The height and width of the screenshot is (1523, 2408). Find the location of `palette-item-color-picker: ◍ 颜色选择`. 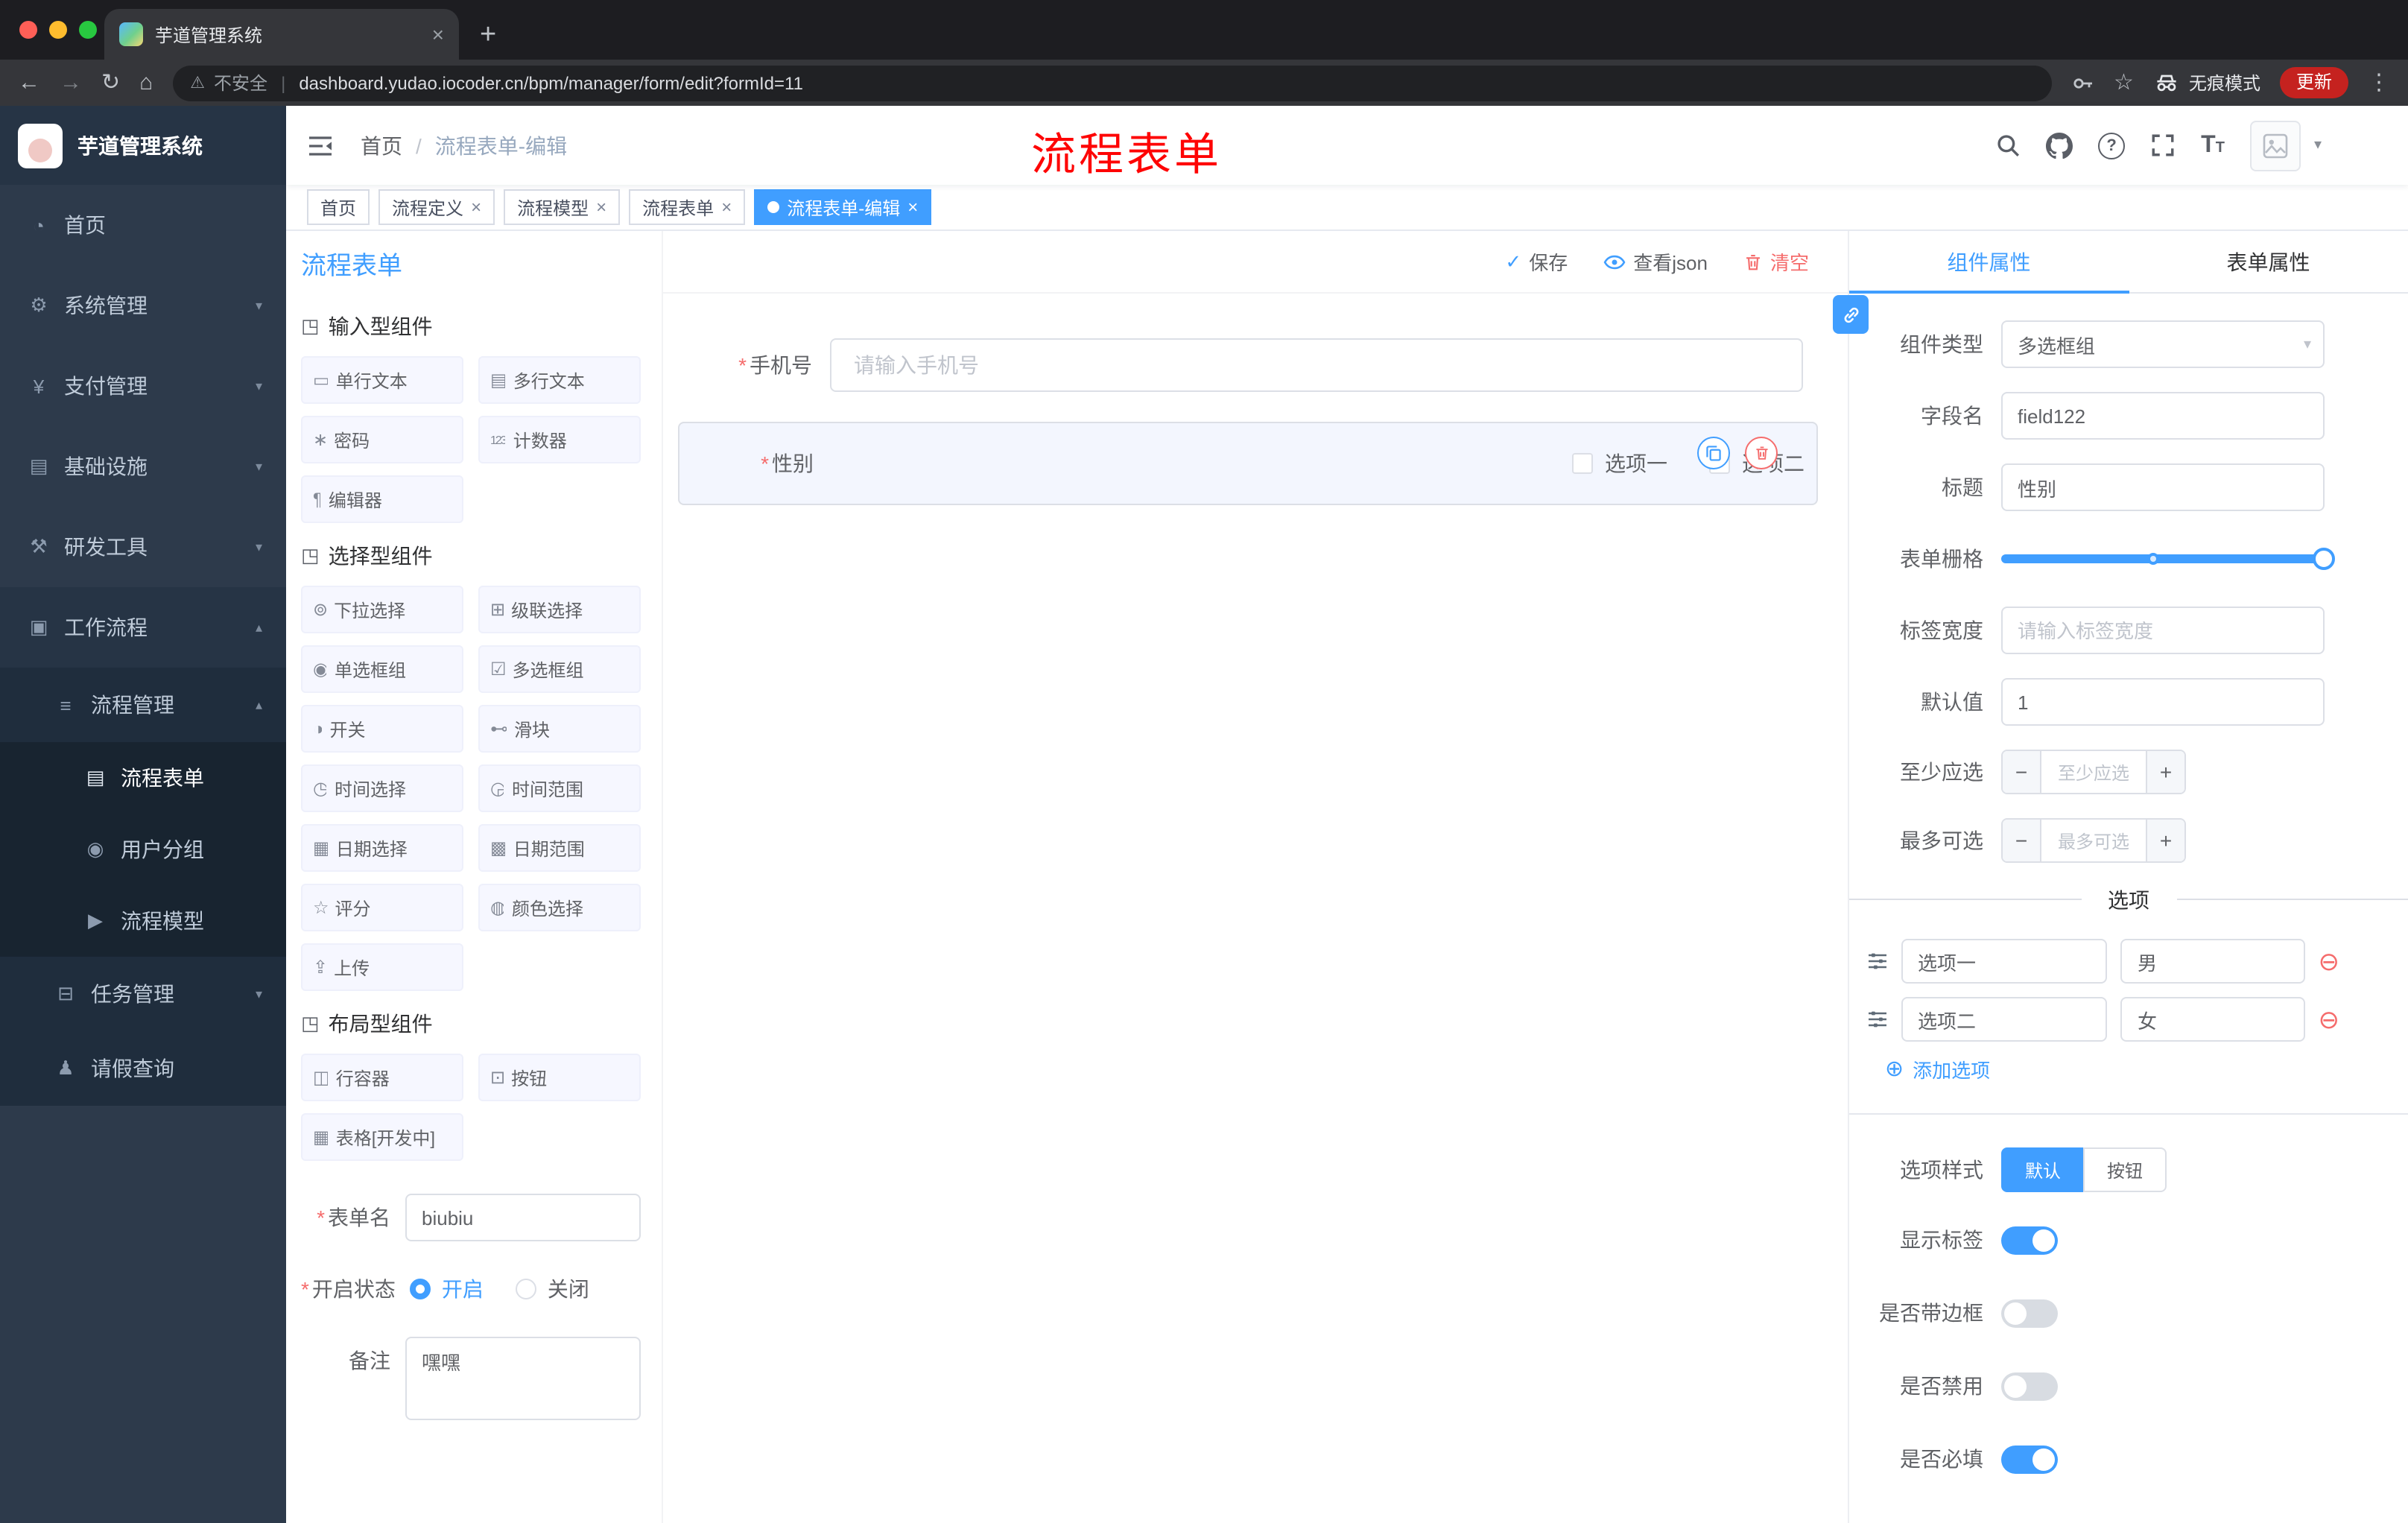

palette-item-color-picker: ◍ 颜色选择 is located at coordinates (559, 907).